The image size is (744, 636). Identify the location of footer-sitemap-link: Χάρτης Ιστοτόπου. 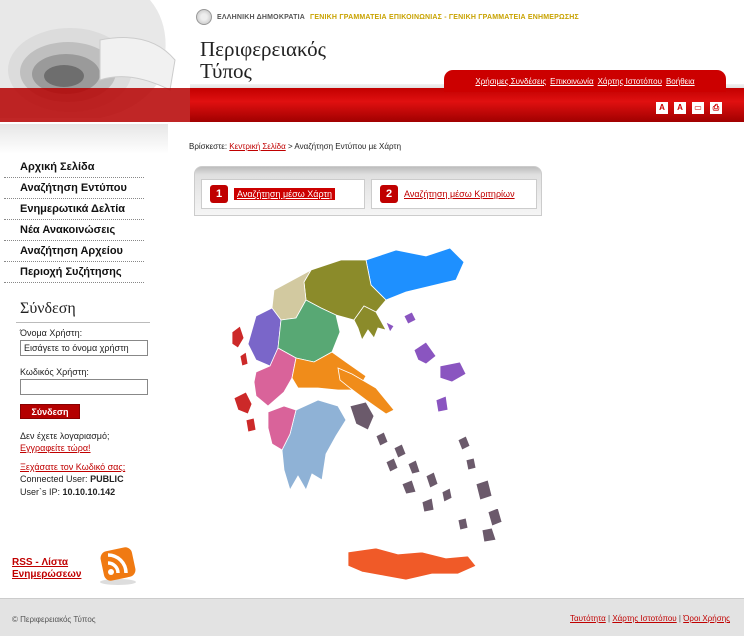
(644, 618).